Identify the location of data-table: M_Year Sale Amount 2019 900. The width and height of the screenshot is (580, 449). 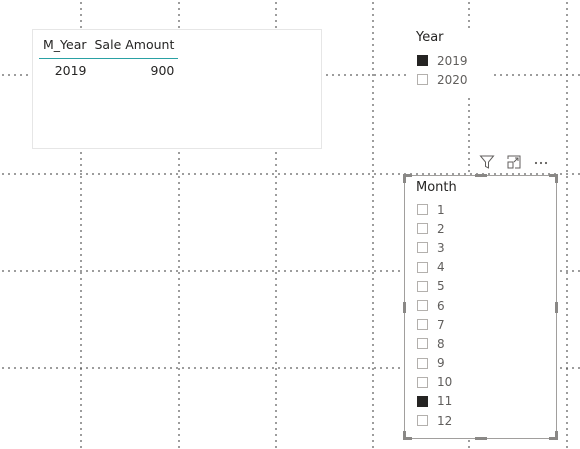
(109, 58).